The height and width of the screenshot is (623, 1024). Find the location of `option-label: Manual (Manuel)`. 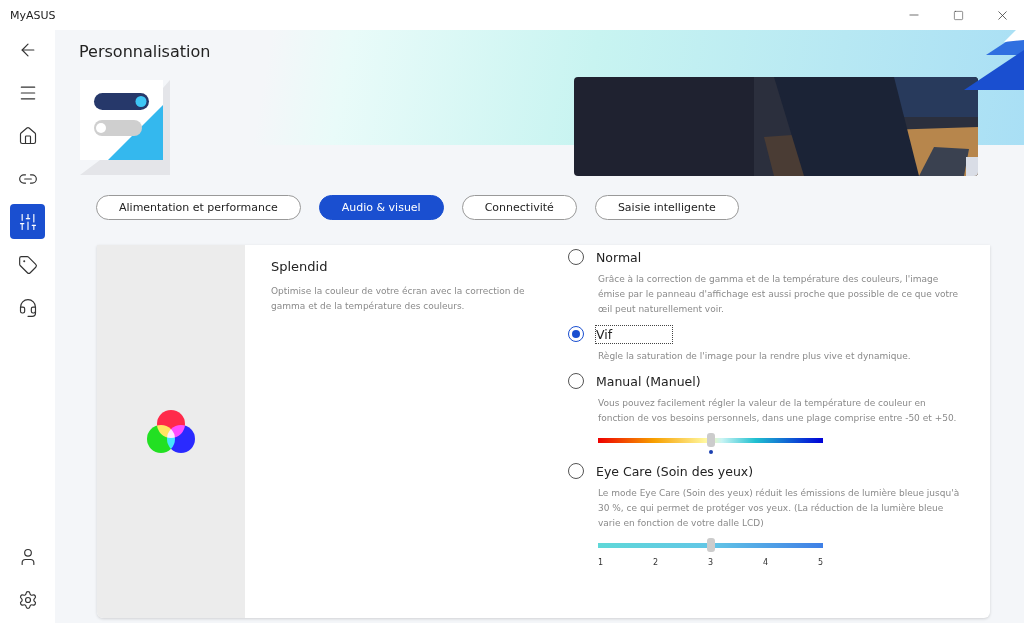

option-label: Manual (Manuel) is located at coordinates (650, 381).